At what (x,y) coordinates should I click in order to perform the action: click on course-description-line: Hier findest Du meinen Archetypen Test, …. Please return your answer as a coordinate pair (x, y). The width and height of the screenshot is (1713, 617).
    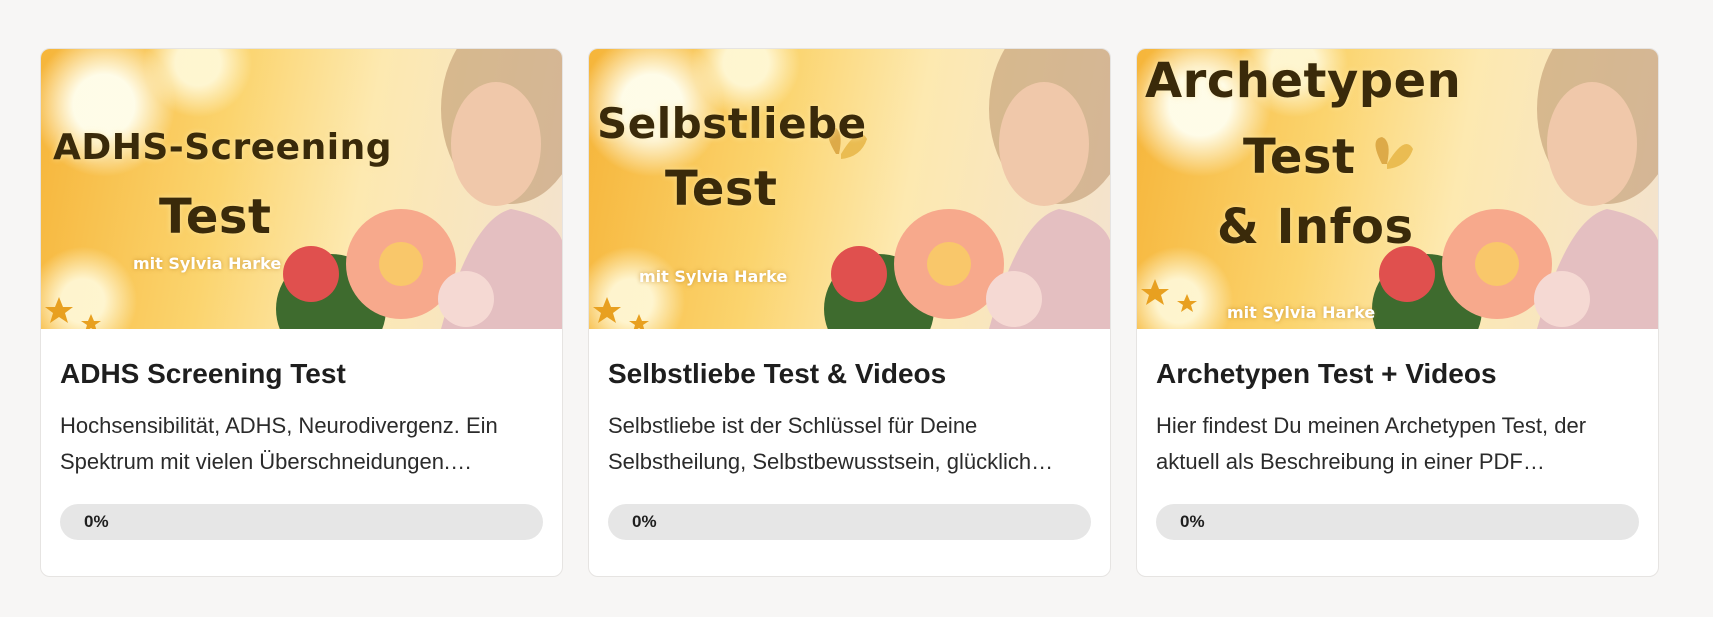
    Looking at the image, I should click on (1371, 425).